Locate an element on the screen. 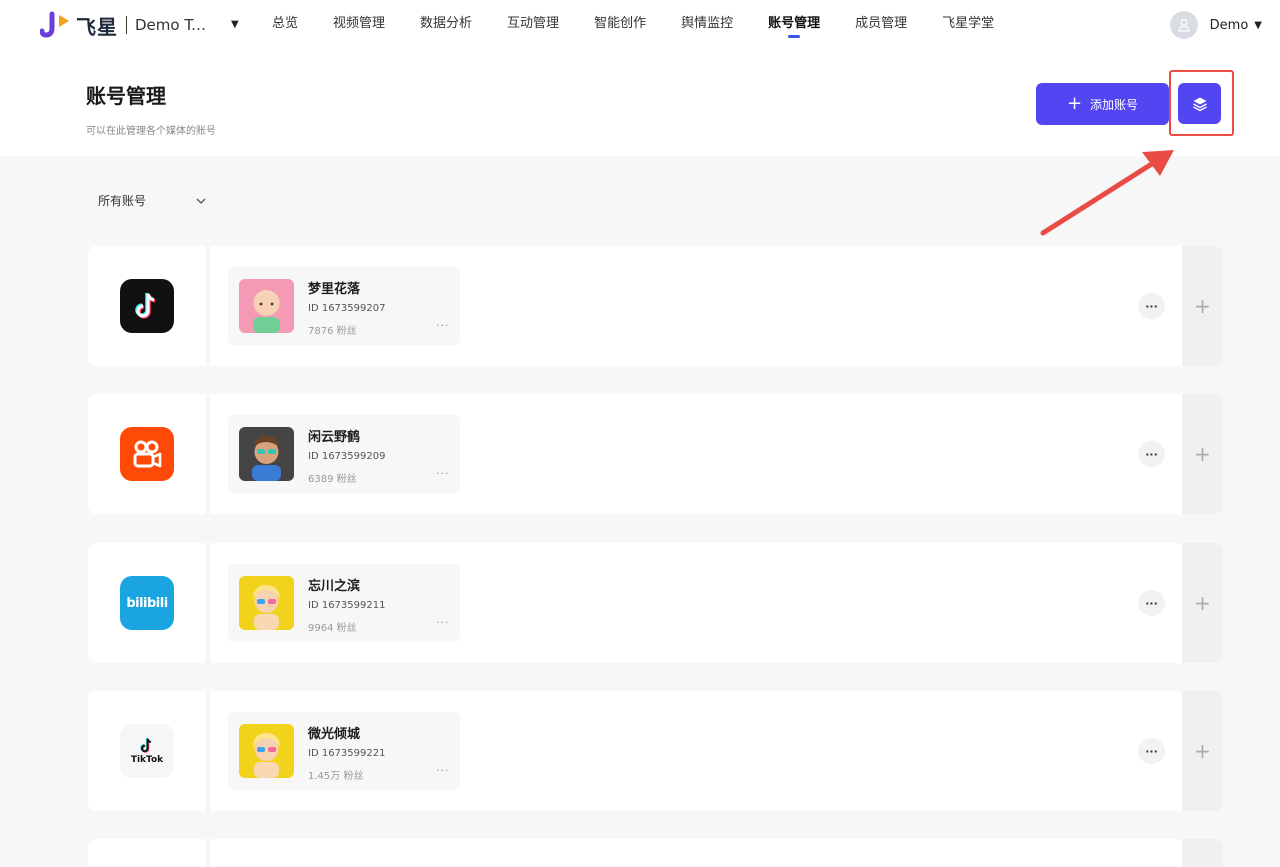 Image resolution: width=1280 pixels, height=867 pixels. logo-icon is located at coordinates (54, 24).